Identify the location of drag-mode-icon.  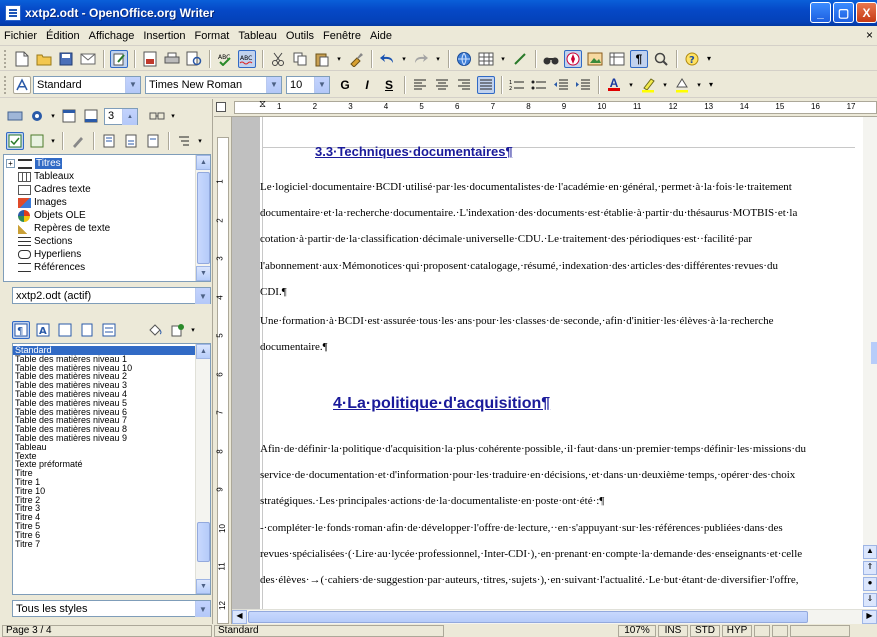
(157, 116).